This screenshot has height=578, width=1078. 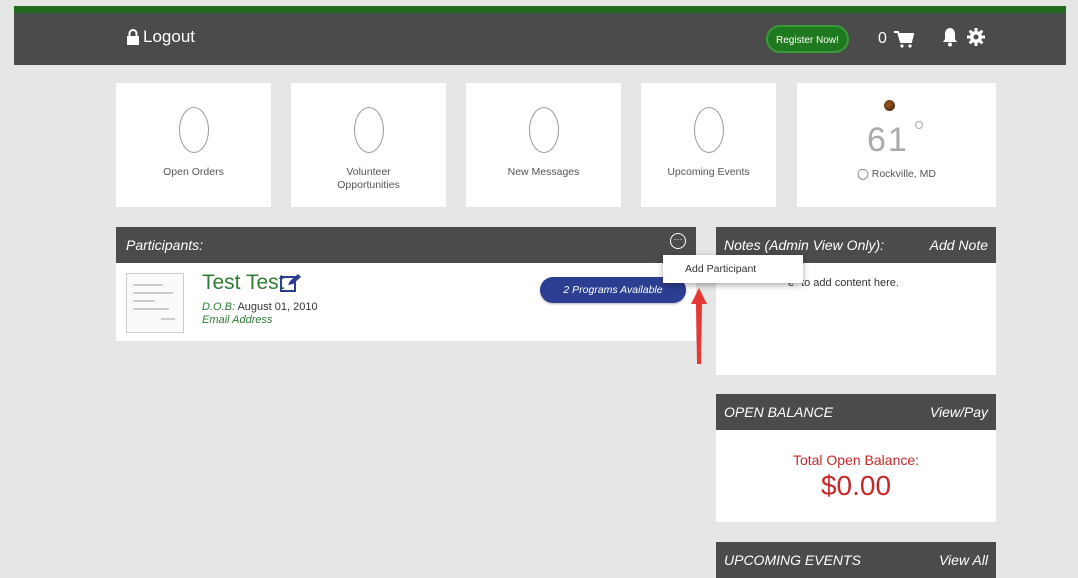 I want to click on weather-location-text: Rockville, MD, so click(x=903, y=174).